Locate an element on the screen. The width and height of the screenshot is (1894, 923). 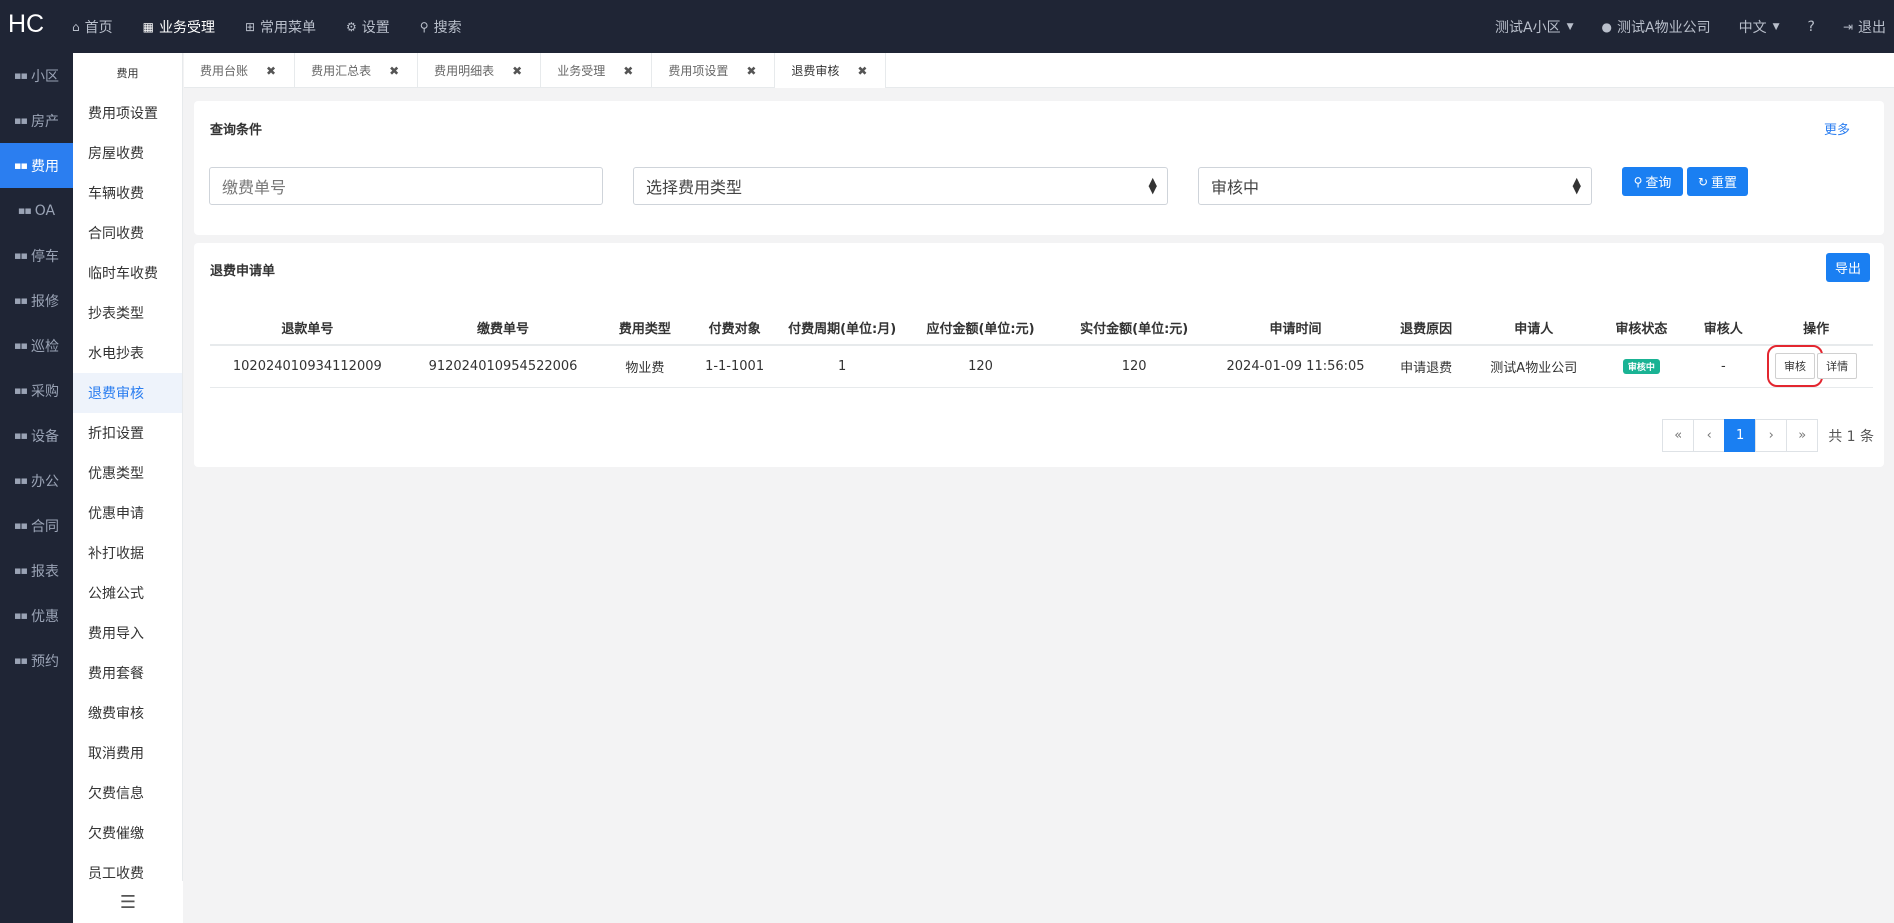
last-page-button: » is located at coordinates (1802, 435).